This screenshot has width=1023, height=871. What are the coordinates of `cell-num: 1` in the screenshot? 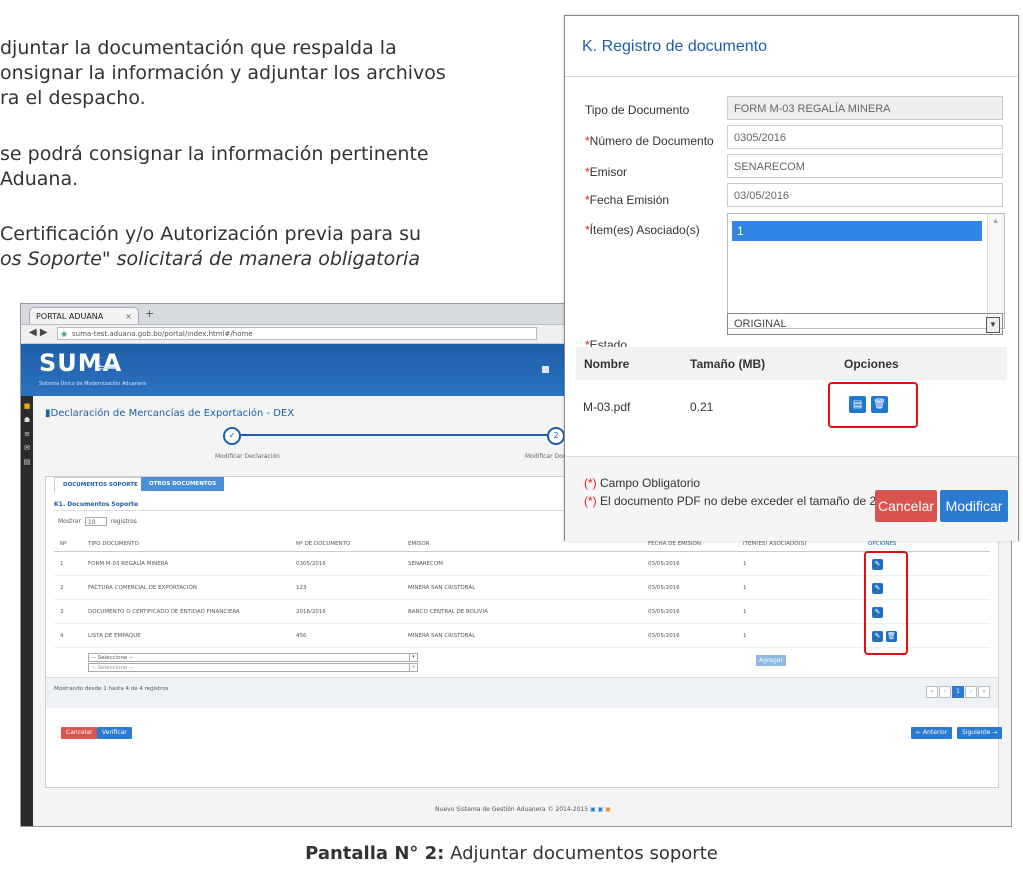 It's located at (62, 564).